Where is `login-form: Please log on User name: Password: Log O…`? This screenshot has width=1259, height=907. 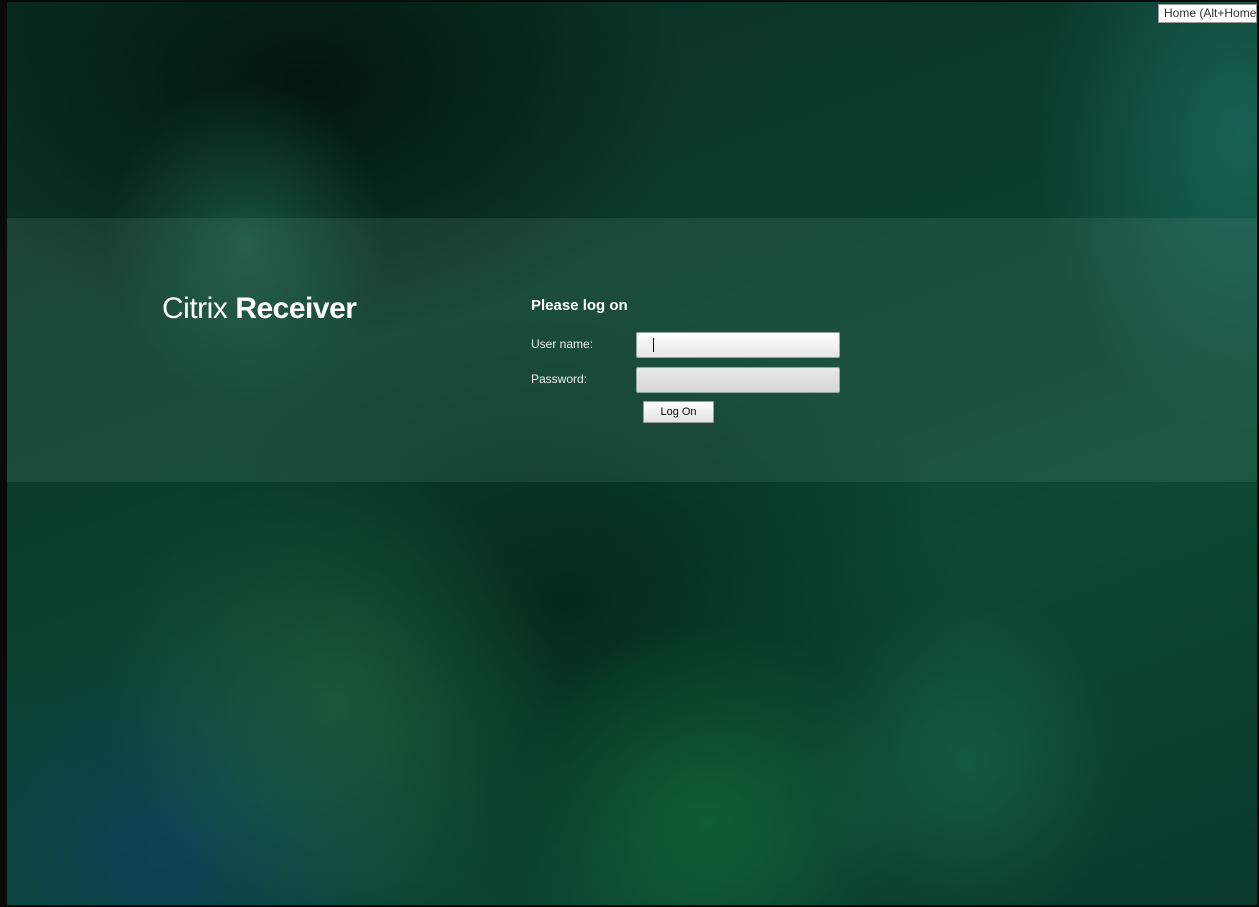 login-form: Please log on User name: Password: Log O… is located at coordinates (685, 359).